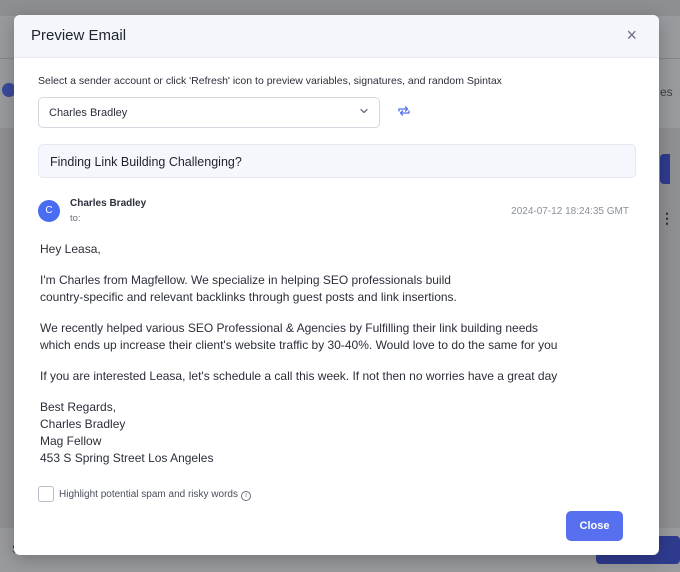  What do you see at coordinates (209, 112) in the screenshot?
I see `sender-account-select: Charles Bradley` at bounding box center [209, 112].